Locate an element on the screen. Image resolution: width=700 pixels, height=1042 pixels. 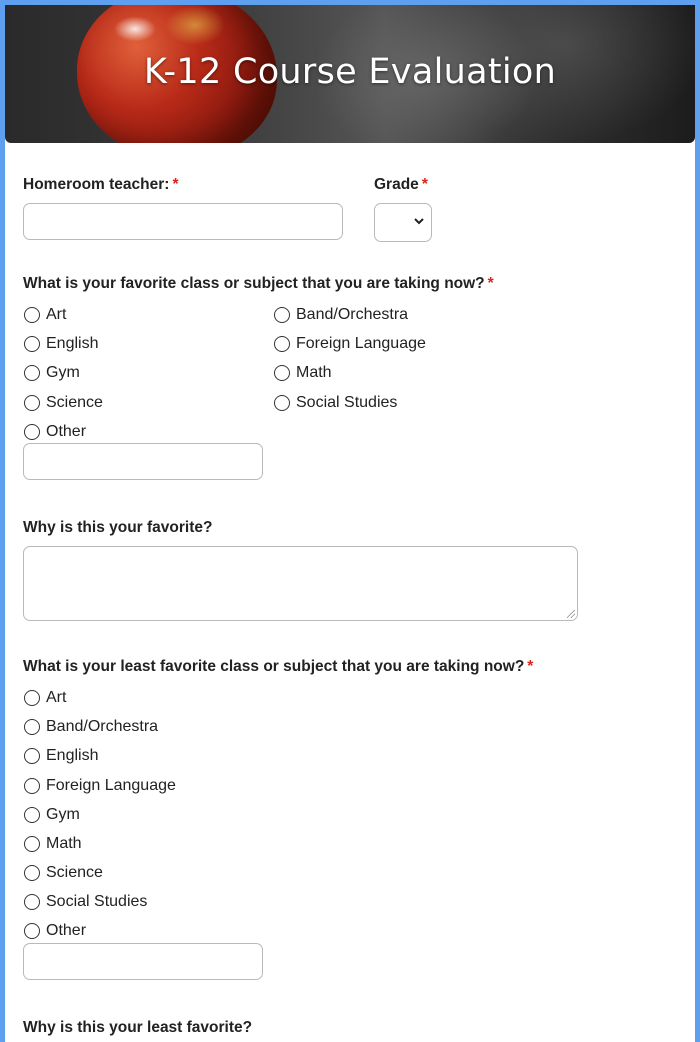
least-option-other: Other is located at coordinates (55, 931).